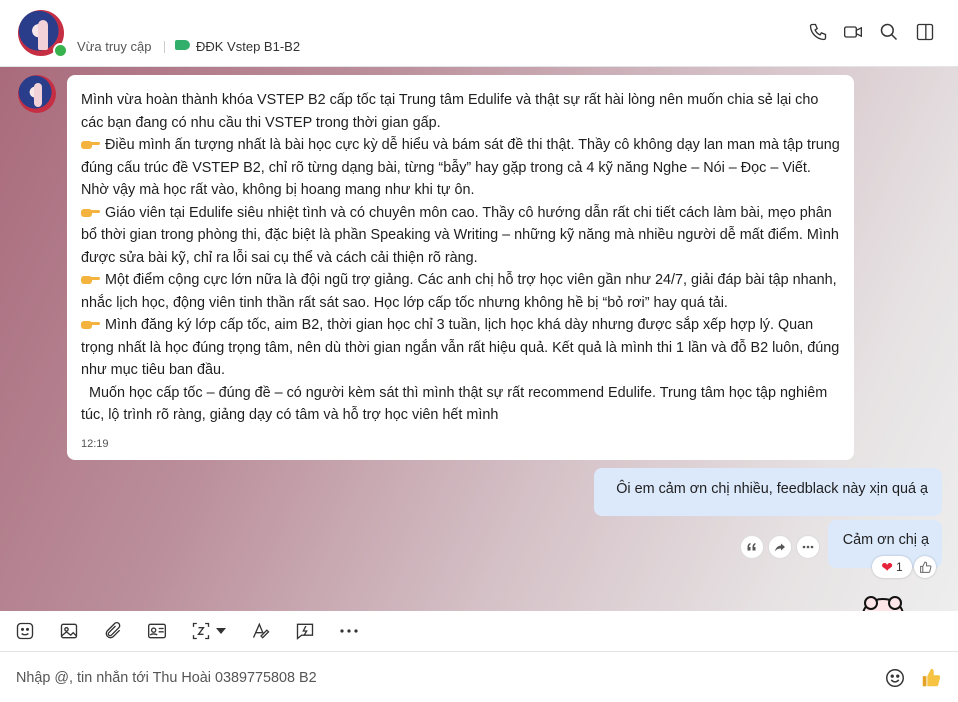 The width and height of the screenshot is (958, 702). Describe the element at coordinates (925, 567) in the screenshot. I see `like-icon` at that location.